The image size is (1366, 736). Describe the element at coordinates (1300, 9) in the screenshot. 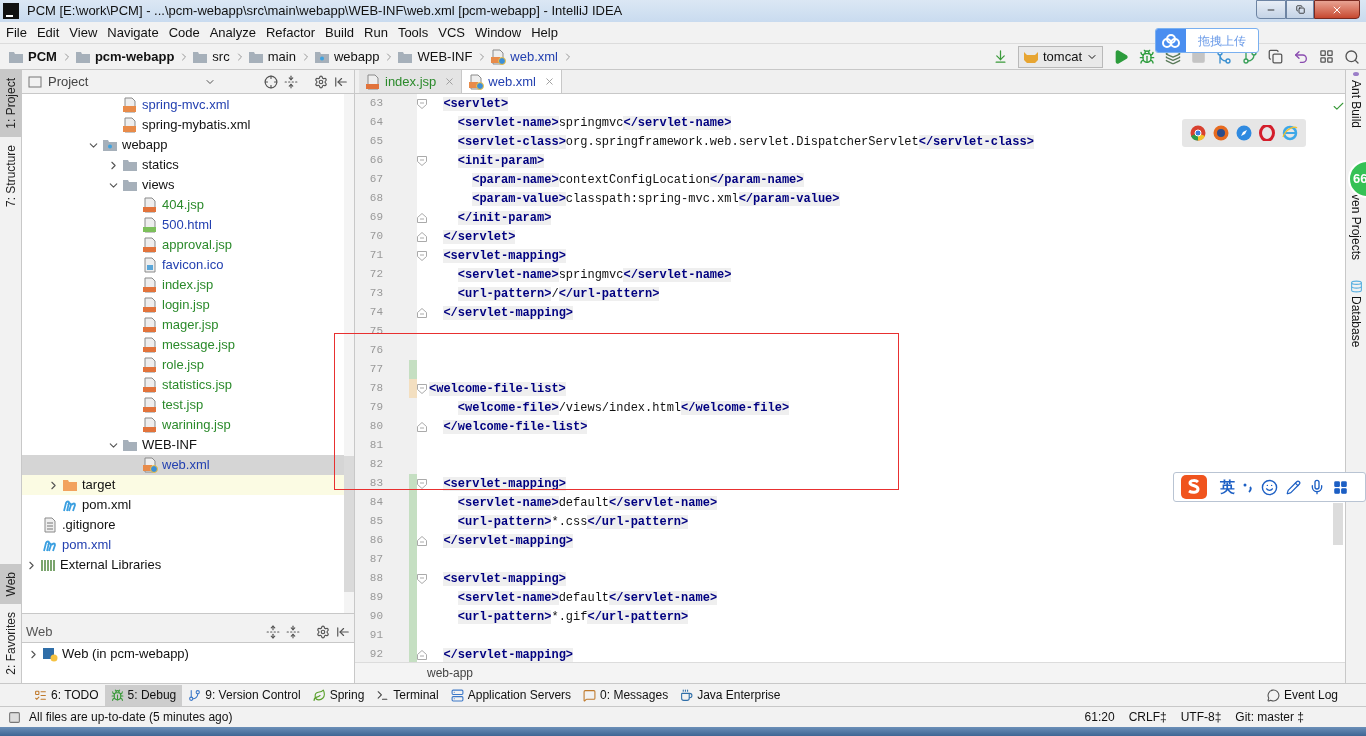

I see `restore-button` at that location.